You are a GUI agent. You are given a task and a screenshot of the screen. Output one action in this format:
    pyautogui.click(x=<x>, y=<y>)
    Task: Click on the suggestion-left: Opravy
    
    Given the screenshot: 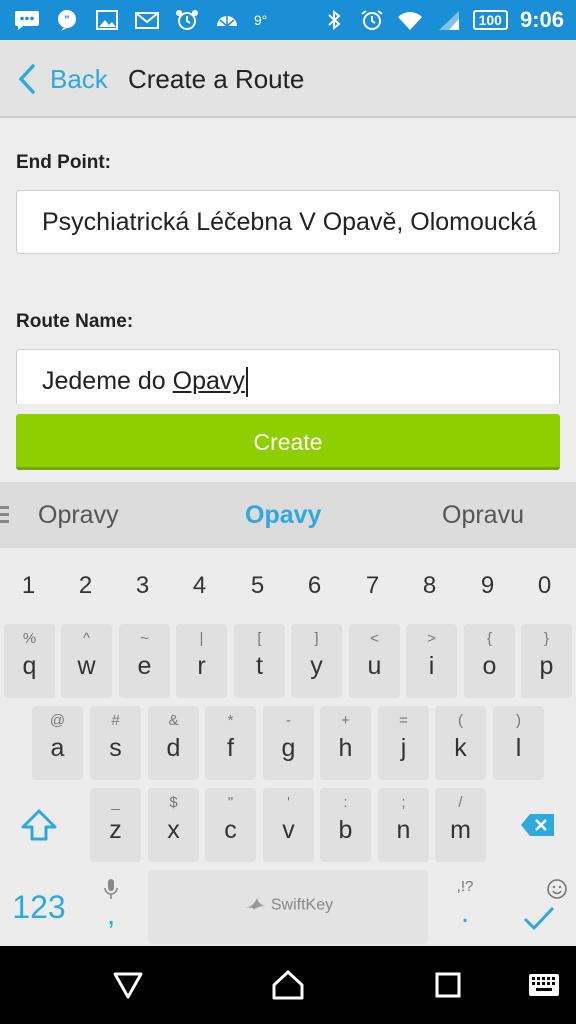 What is the action you would take?
    pyautogui.click(x=78, y=515)
    